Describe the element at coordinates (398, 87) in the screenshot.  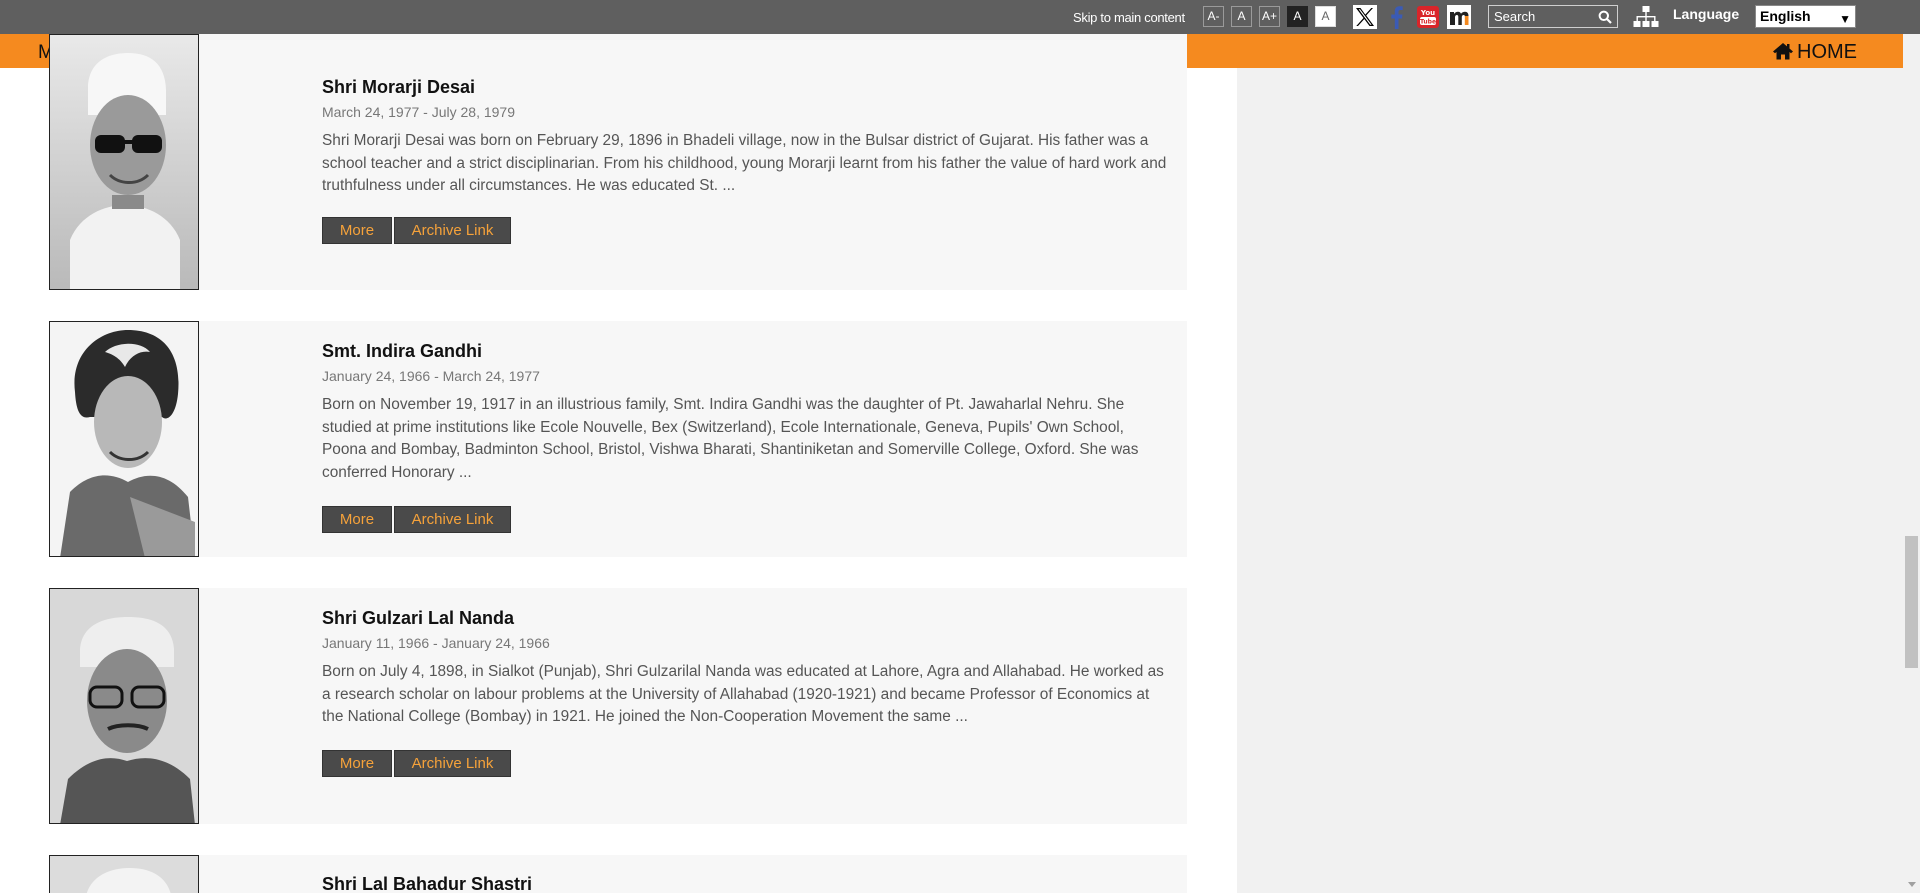
I see `pm-name: Shri Morarji Desai` at that location.